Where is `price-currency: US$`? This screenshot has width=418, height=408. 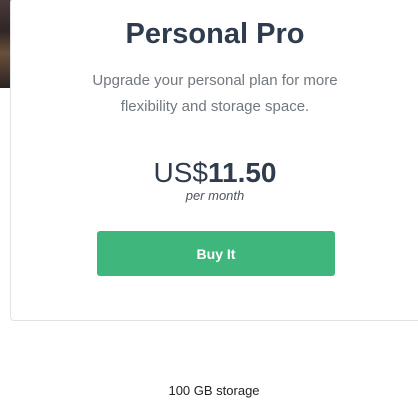
price-currency: US$ is located at coordinates (180, 172).